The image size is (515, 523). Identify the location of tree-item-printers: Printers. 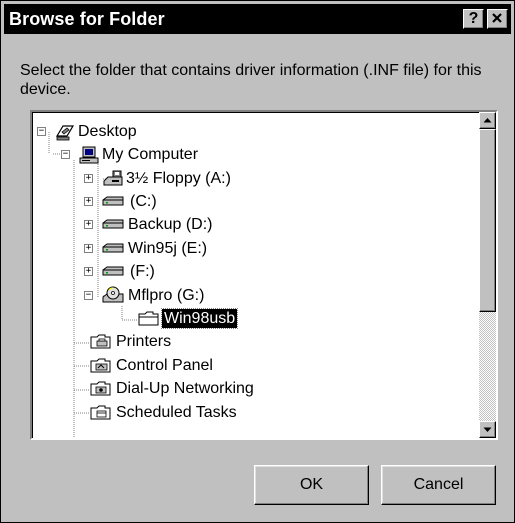
(132, 342).